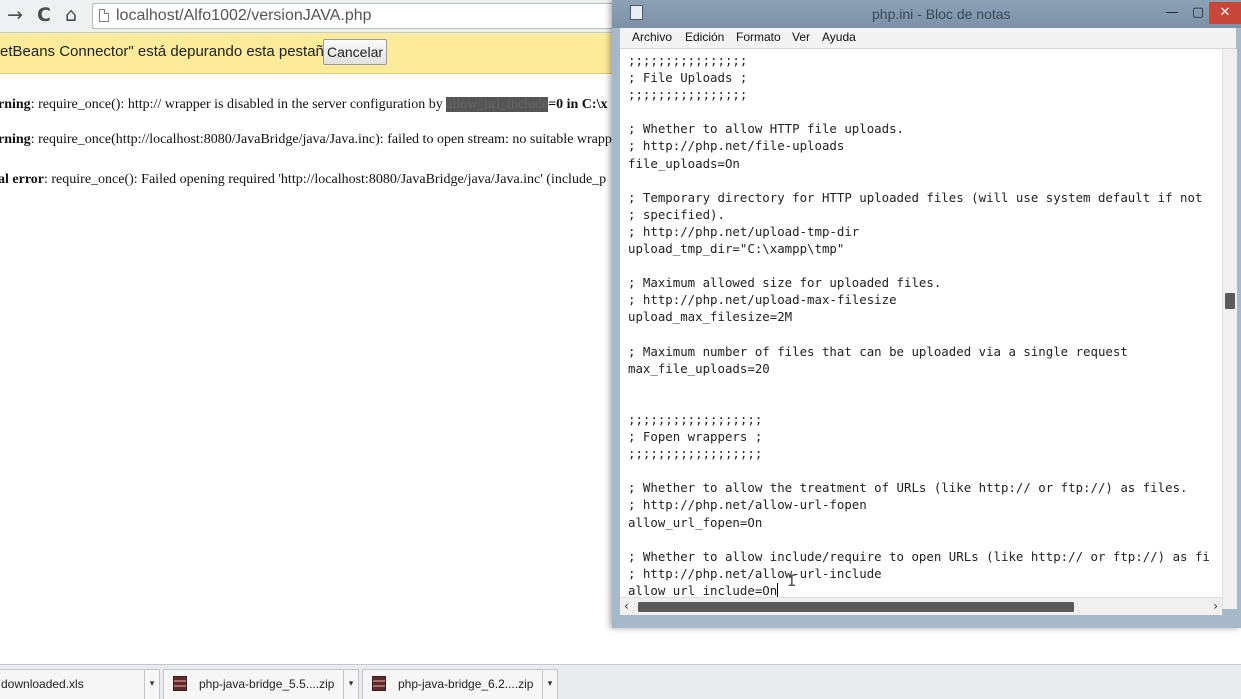 This screenshot has width=1241, height=699. I want to click on vertical-scroll-thumb, so click(1230, 301).